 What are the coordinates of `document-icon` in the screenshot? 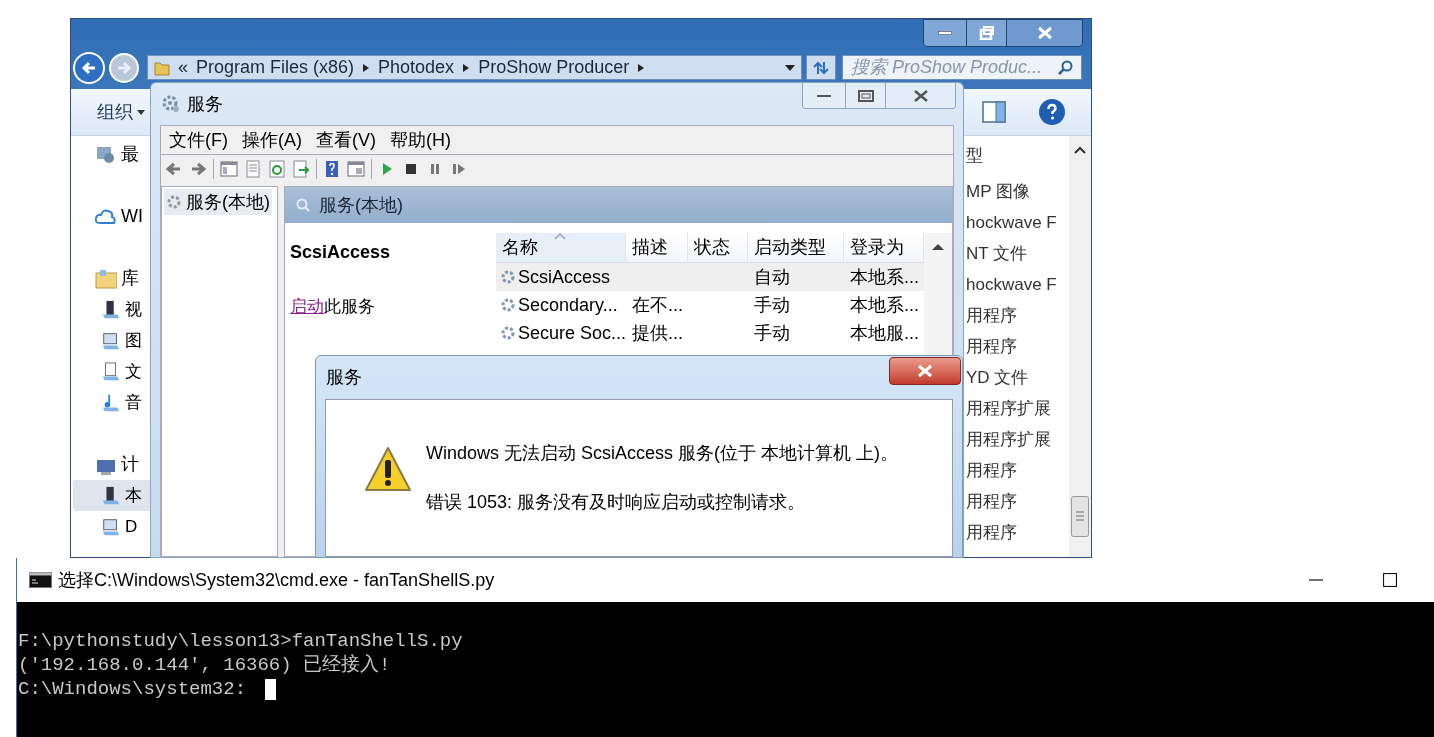 It's located at (111, 371).